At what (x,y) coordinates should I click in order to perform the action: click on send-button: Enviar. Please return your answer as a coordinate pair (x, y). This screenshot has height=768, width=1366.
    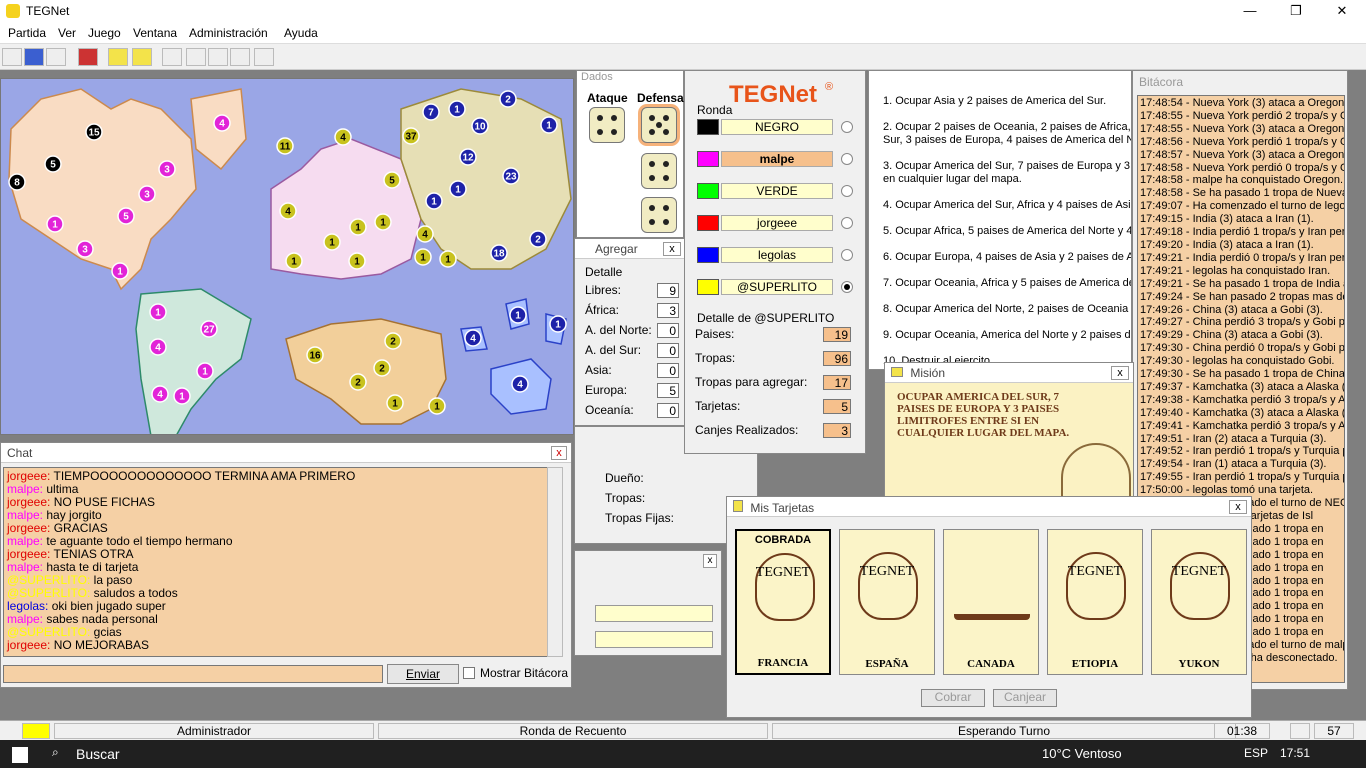
    Looking at the image, I should click on (423, 674).